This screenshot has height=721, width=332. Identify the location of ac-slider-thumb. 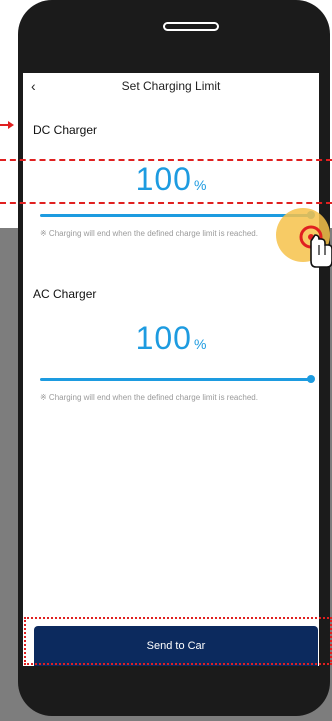
(311, 379).